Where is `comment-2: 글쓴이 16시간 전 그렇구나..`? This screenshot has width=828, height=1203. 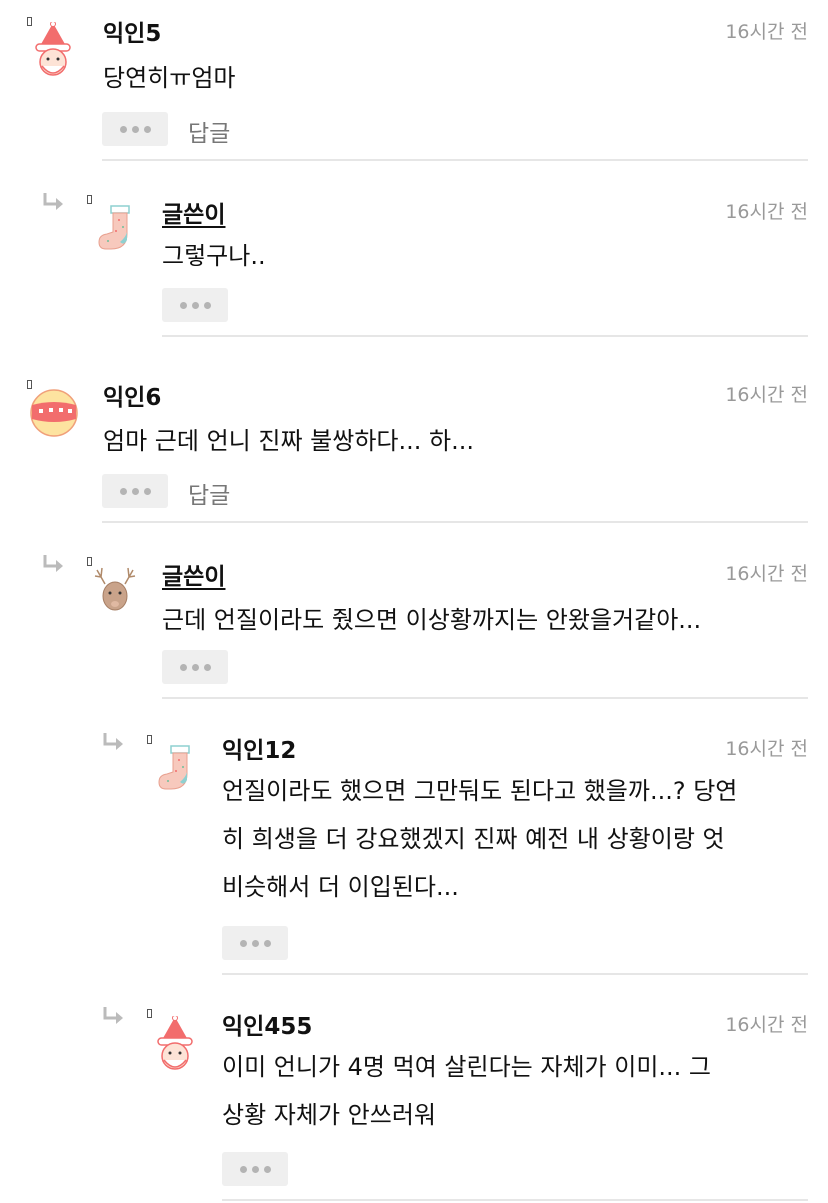
comment-2: 글쓴이 16시간 전 그렇구나.. is located at coordinates (414, 252).